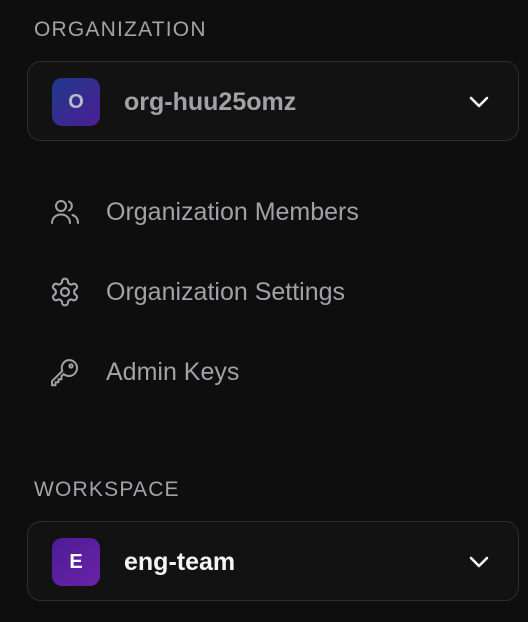  What do you see at coordinates (120, 29) in the screenshot?
I see `organization-section-label: ORGANIZATION` at bounding box center [120, 29].